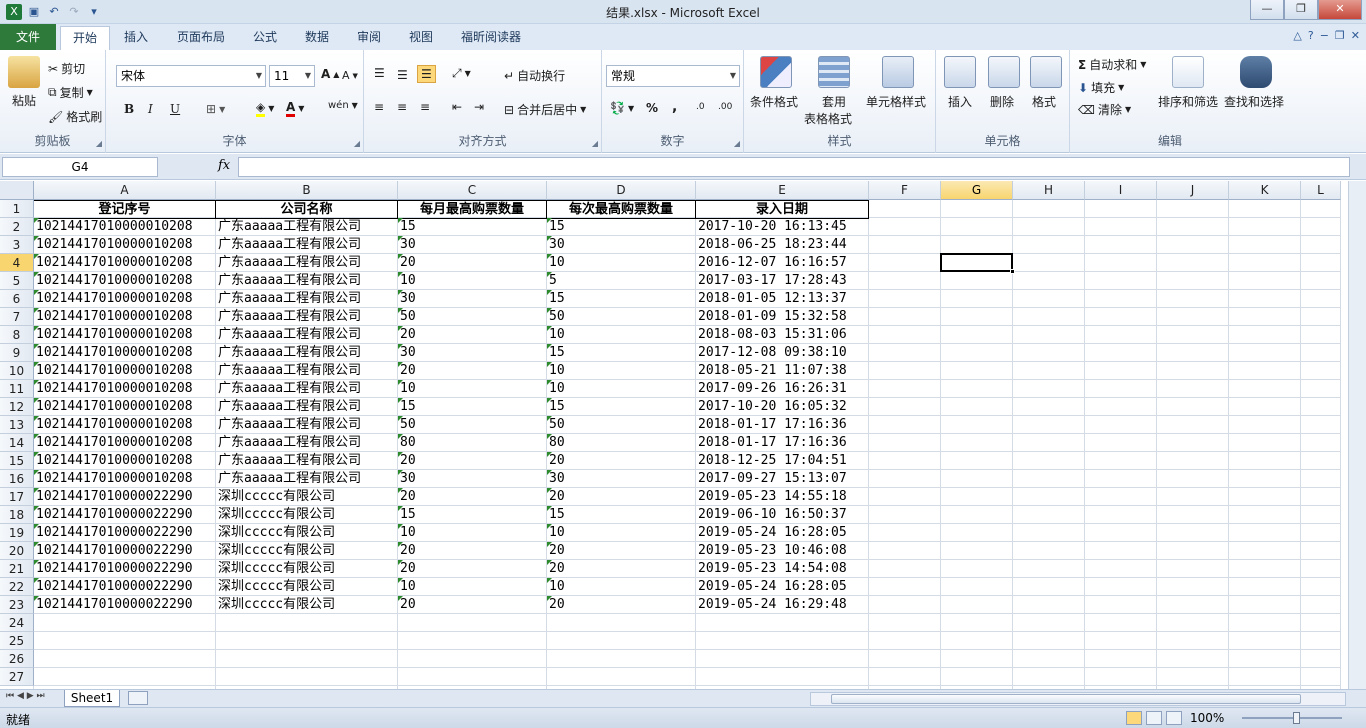 The width and height of the screenshot is (1366, 728). I want to click on row-header: 22, so click(17, 587).